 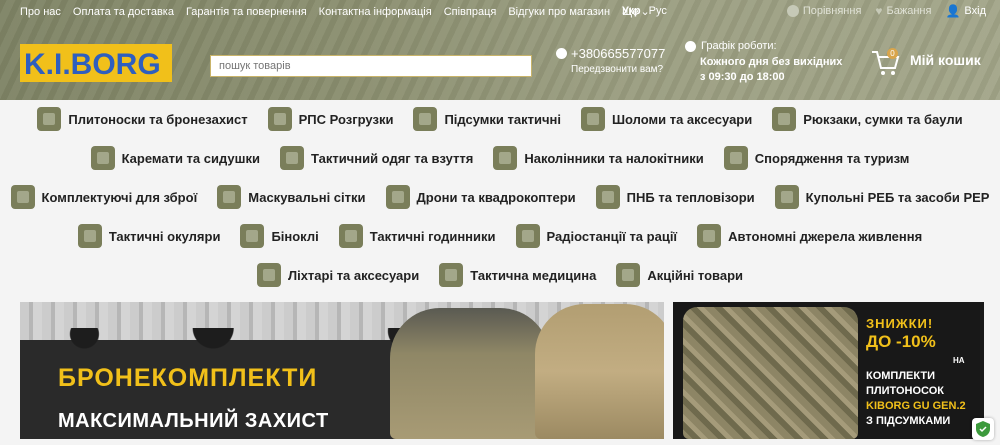 I want to click on nav-payment-delivery: Оплата та доставка, so click(x=123, y=12).